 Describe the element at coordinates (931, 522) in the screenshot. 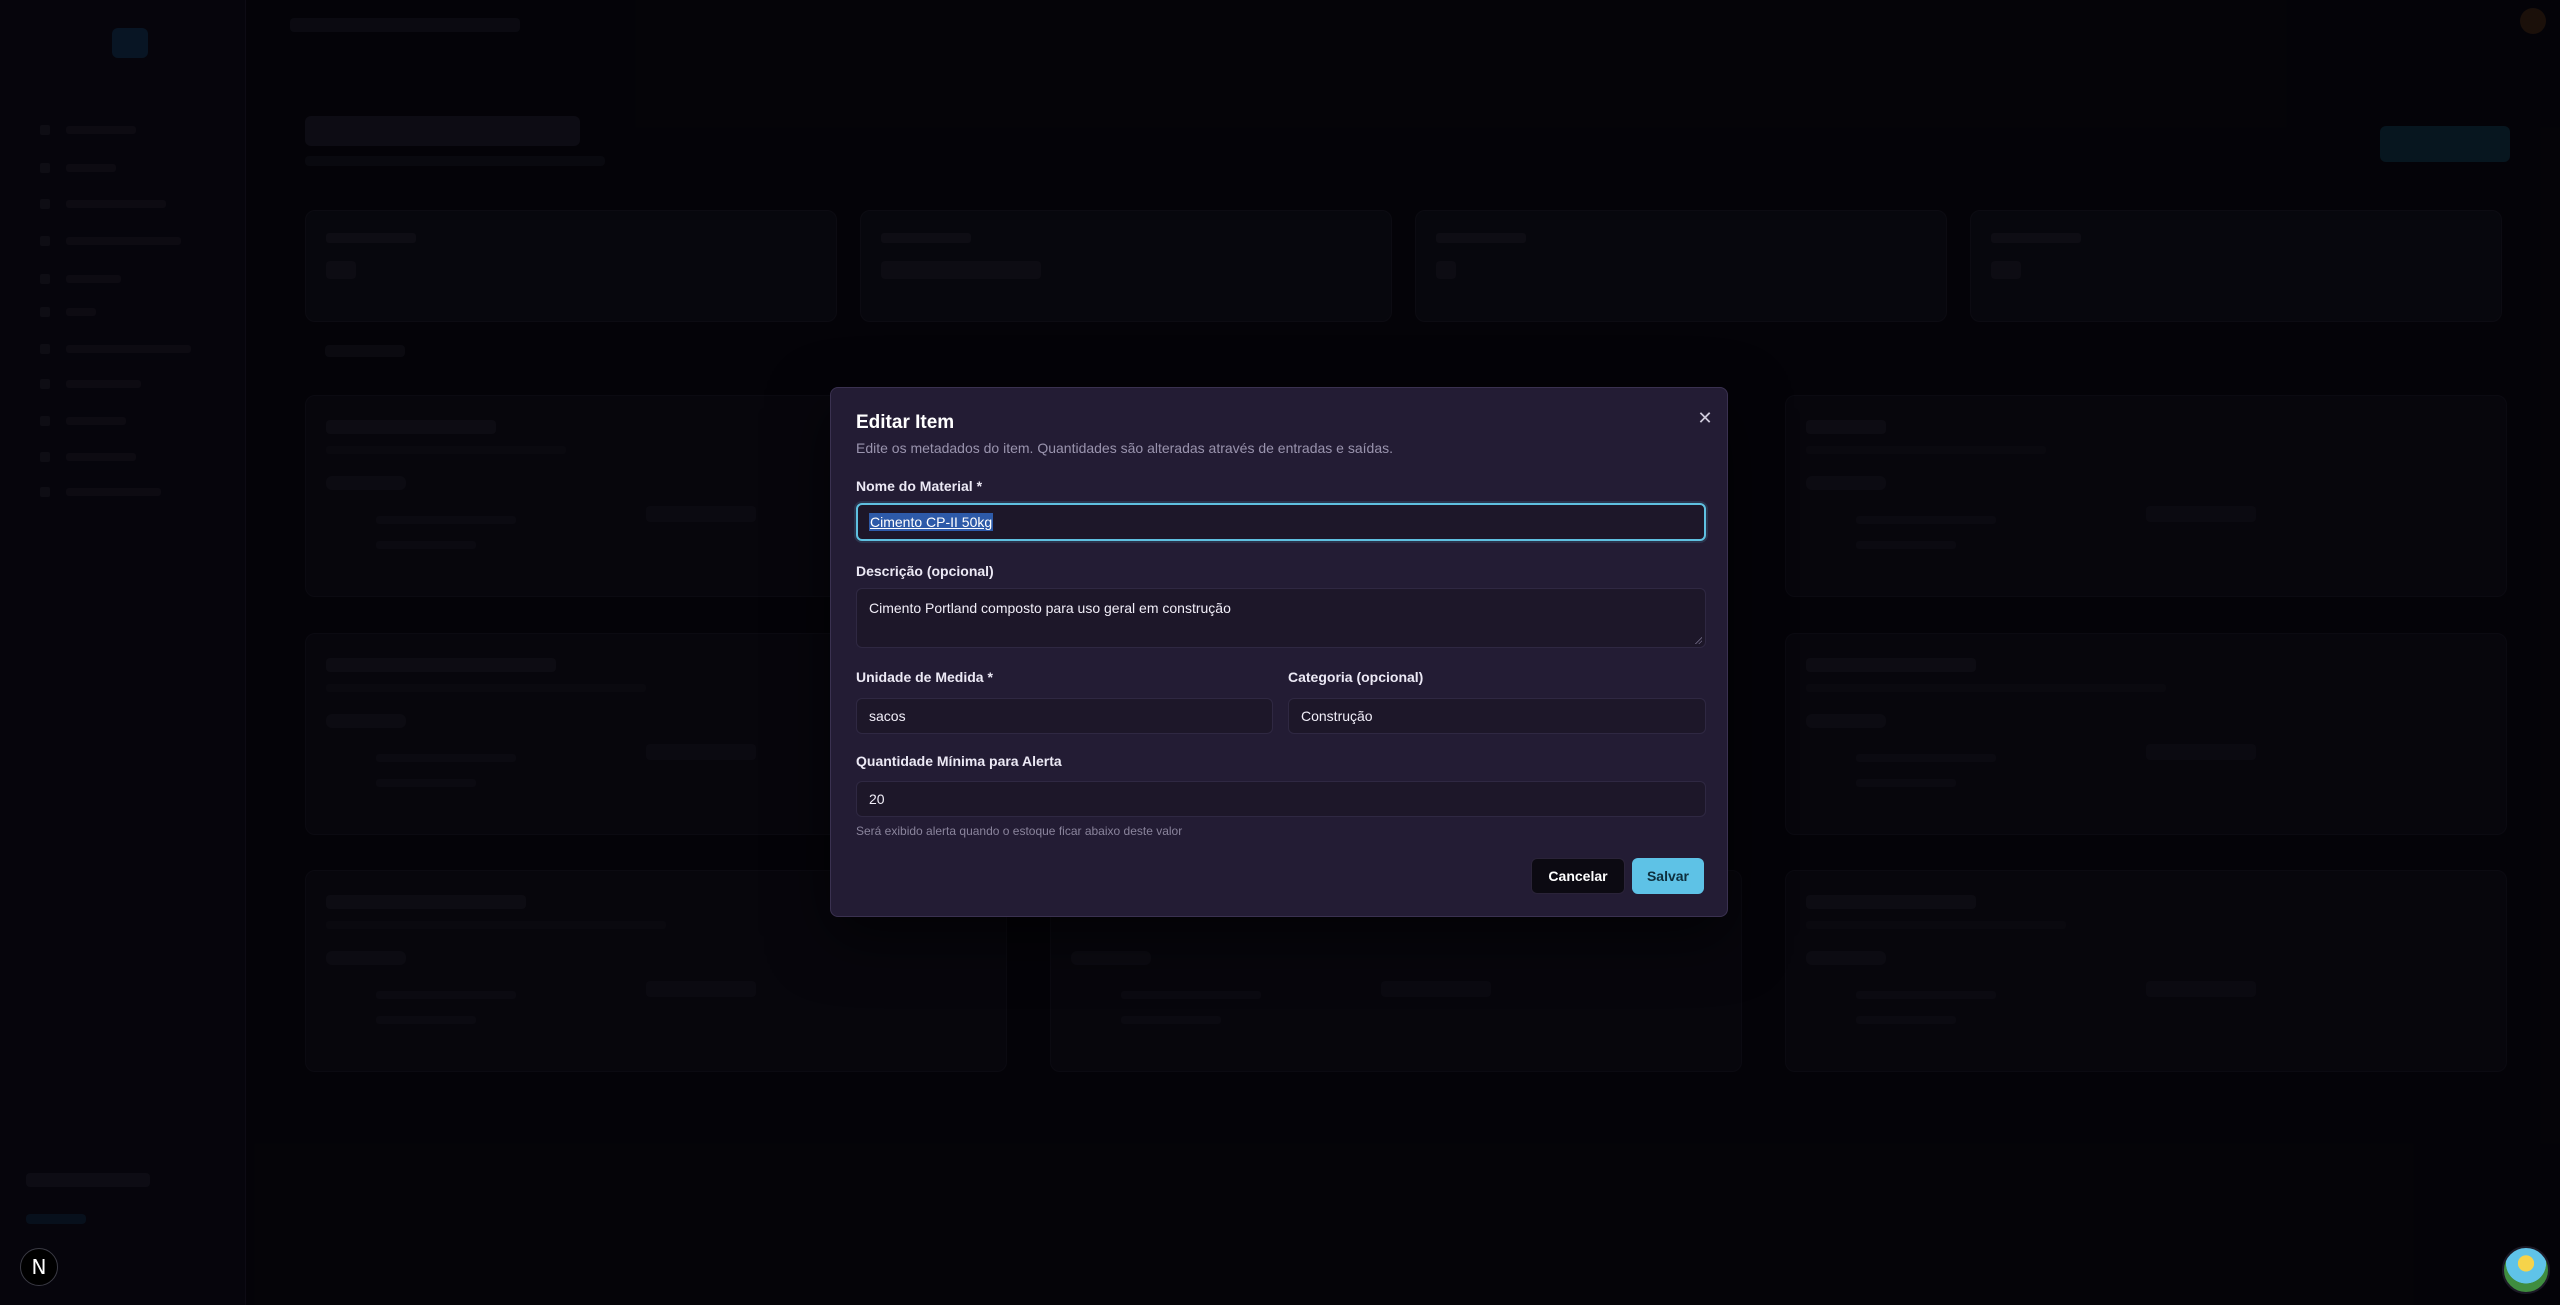

I see `selected-text: Cimento CP-II 50kg` at that location.